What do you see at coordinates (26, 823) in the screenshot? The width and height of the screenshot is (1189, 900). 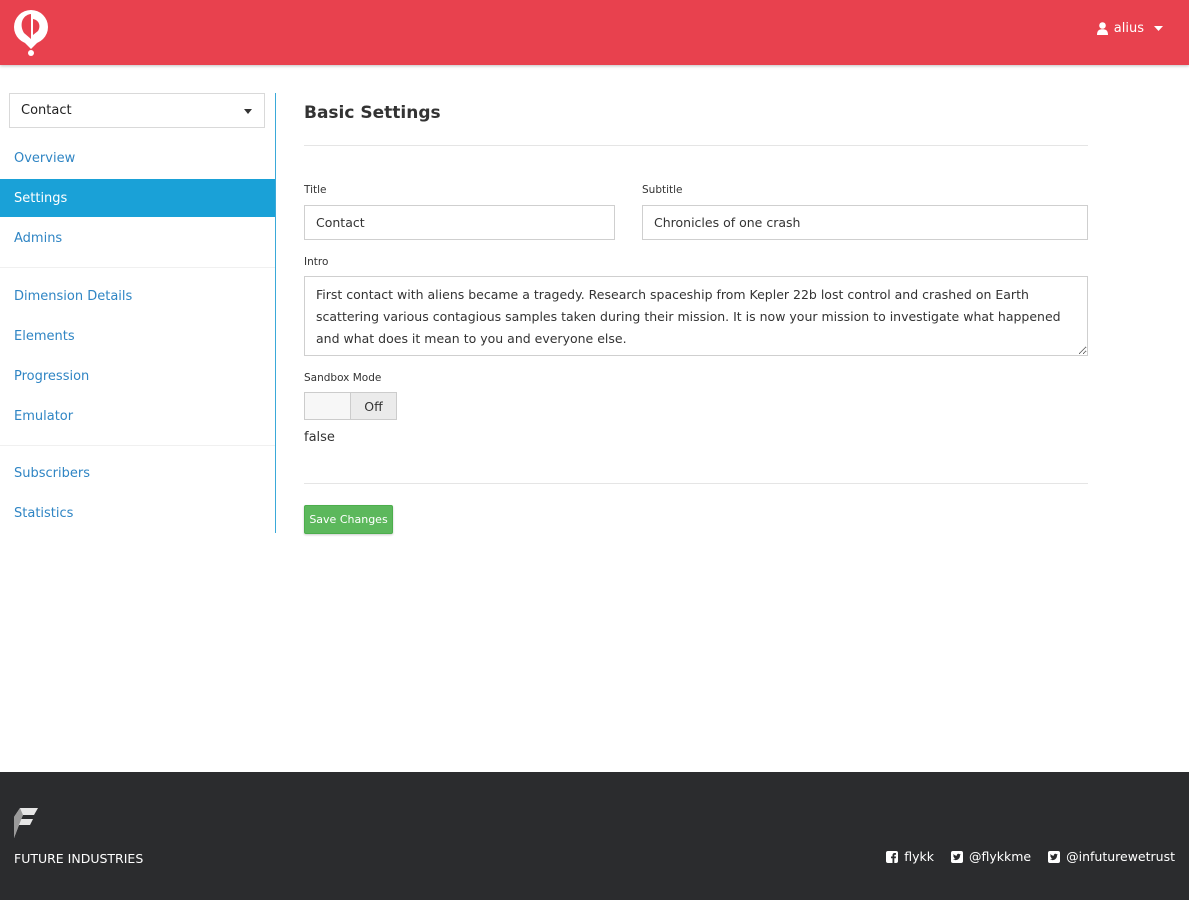 I see `future-industries-logo-icon` at bounding box center [26, 823].